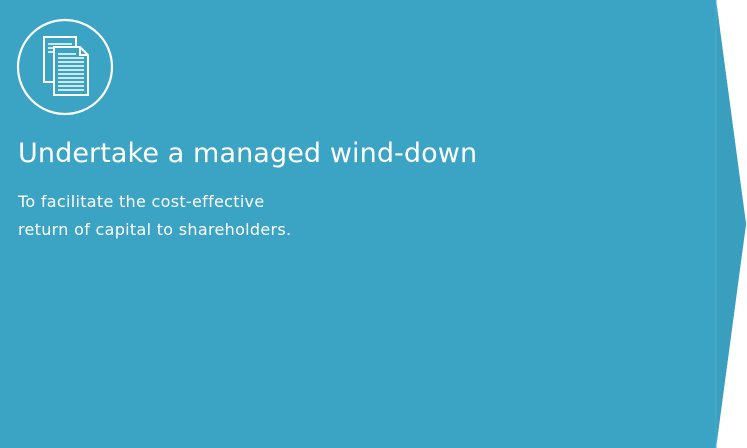 This screenshot has height=448, width=747. What do you see at coordinates (141, 201) in the screenshot?
I see `description-line: To facilitate the cost-effective` at bounding box center [141, 201].